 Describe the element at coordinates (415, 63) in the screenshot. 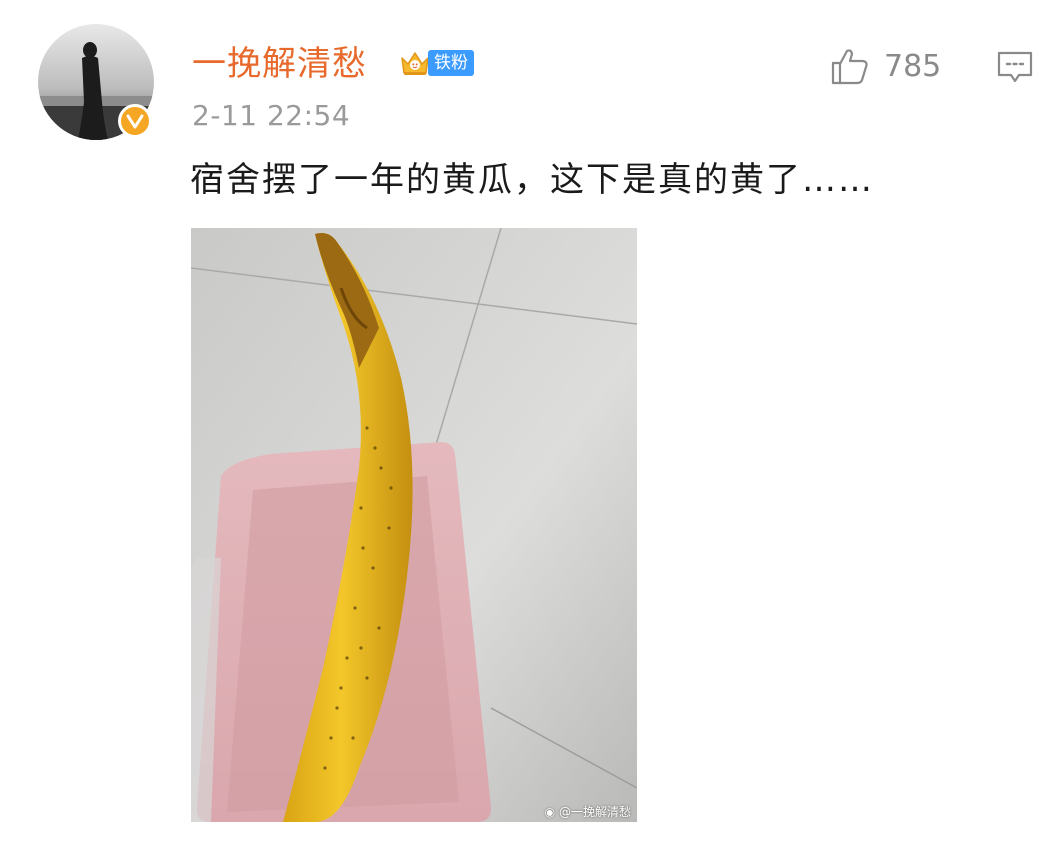

I see `crown-icon` at that location.